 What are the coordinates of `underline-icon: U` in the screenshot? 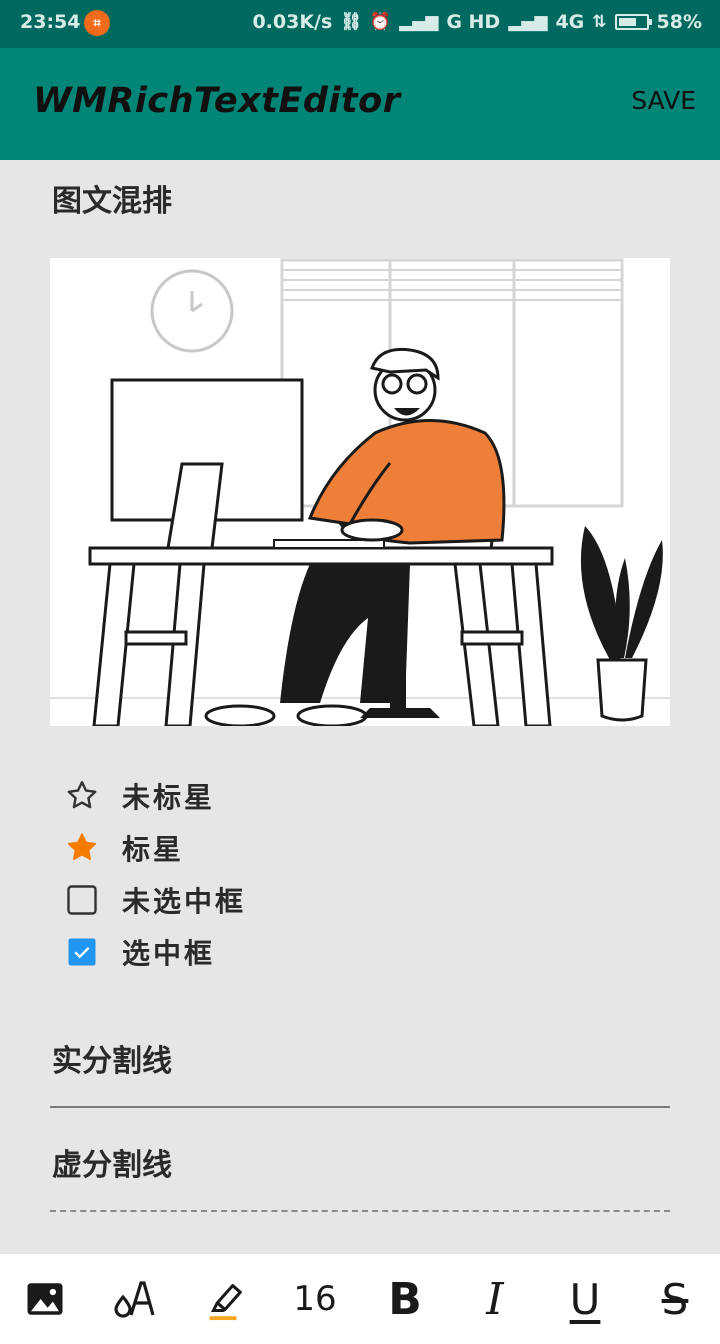 It's located at (585, 1299).